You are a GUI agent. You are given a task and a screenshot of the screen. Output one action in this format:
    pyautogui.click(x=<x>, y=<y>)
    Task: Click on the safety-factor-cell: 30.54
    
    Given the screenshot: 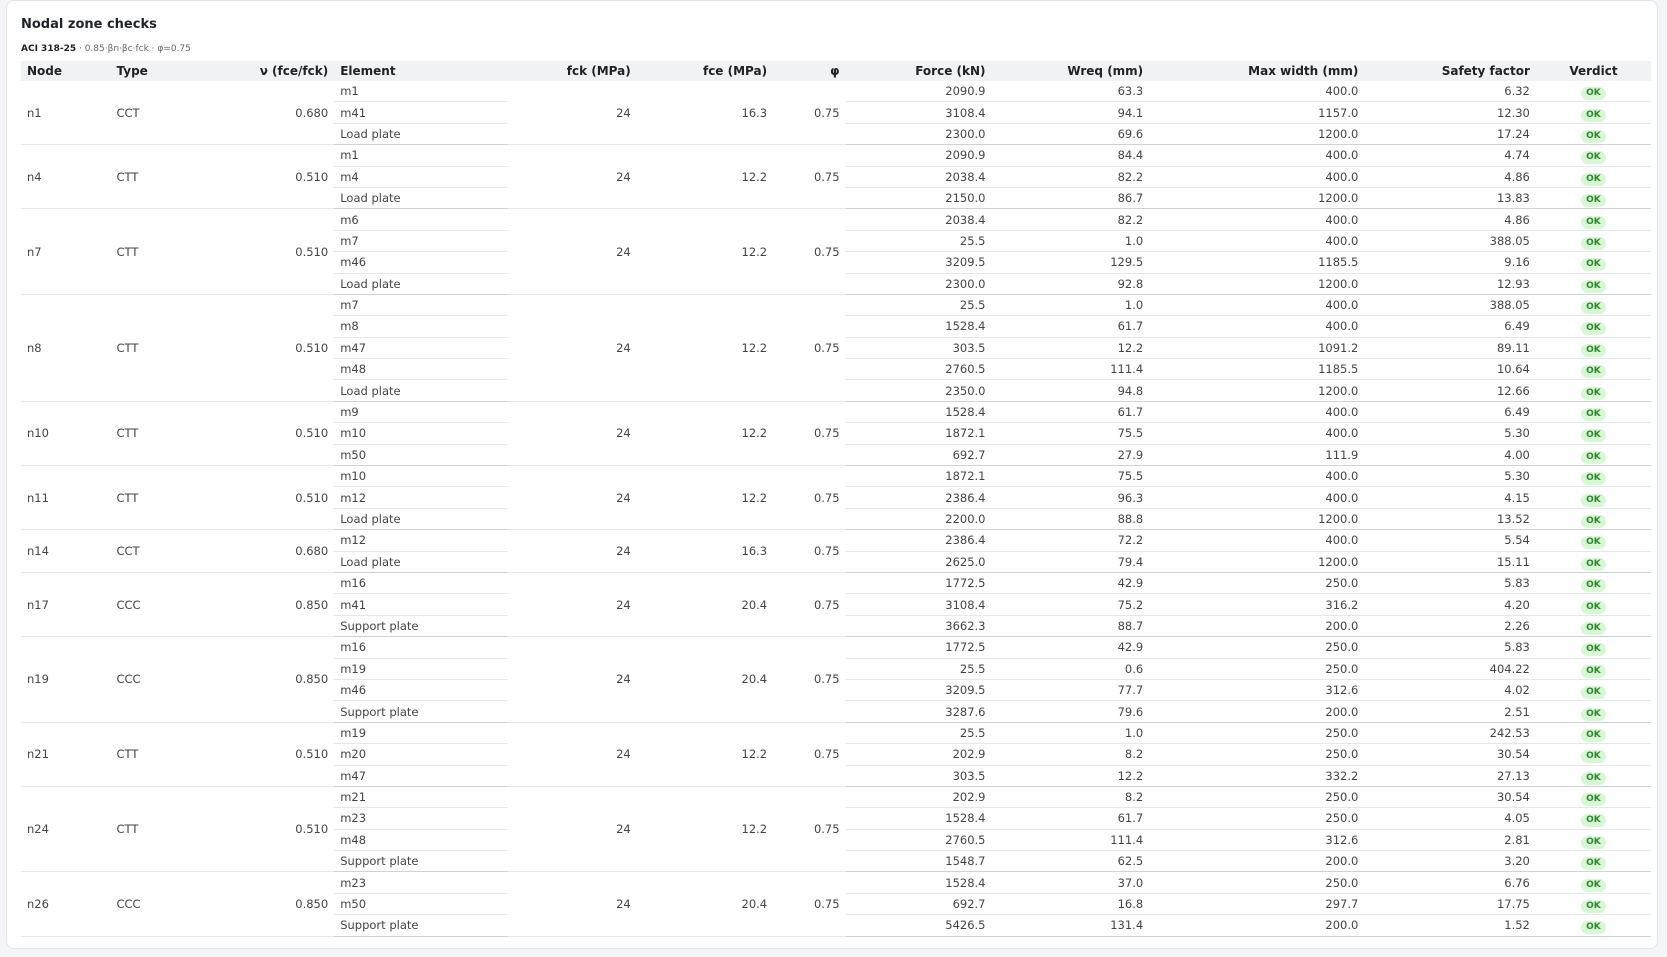 What is the action you would take?
    pyautogui.click(x=1450, y=797)
    